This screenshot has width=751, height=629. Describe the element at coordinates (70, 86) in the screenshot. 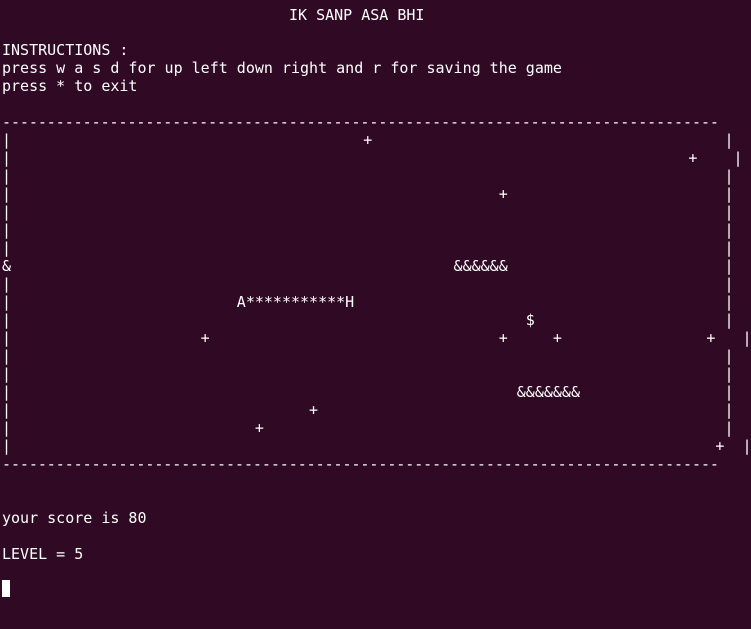

I see `instructions-exit: press * to exit` at that location.